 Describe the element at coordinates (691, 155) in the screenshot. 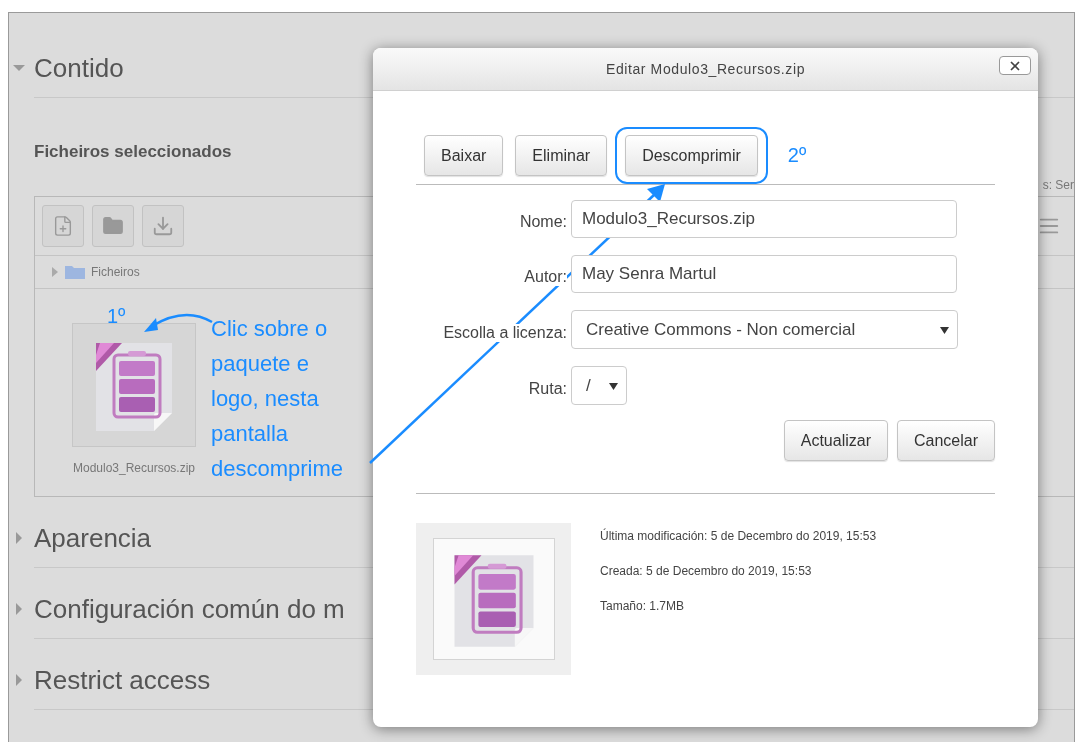

I see `action-button: Descomprimir` at that location.